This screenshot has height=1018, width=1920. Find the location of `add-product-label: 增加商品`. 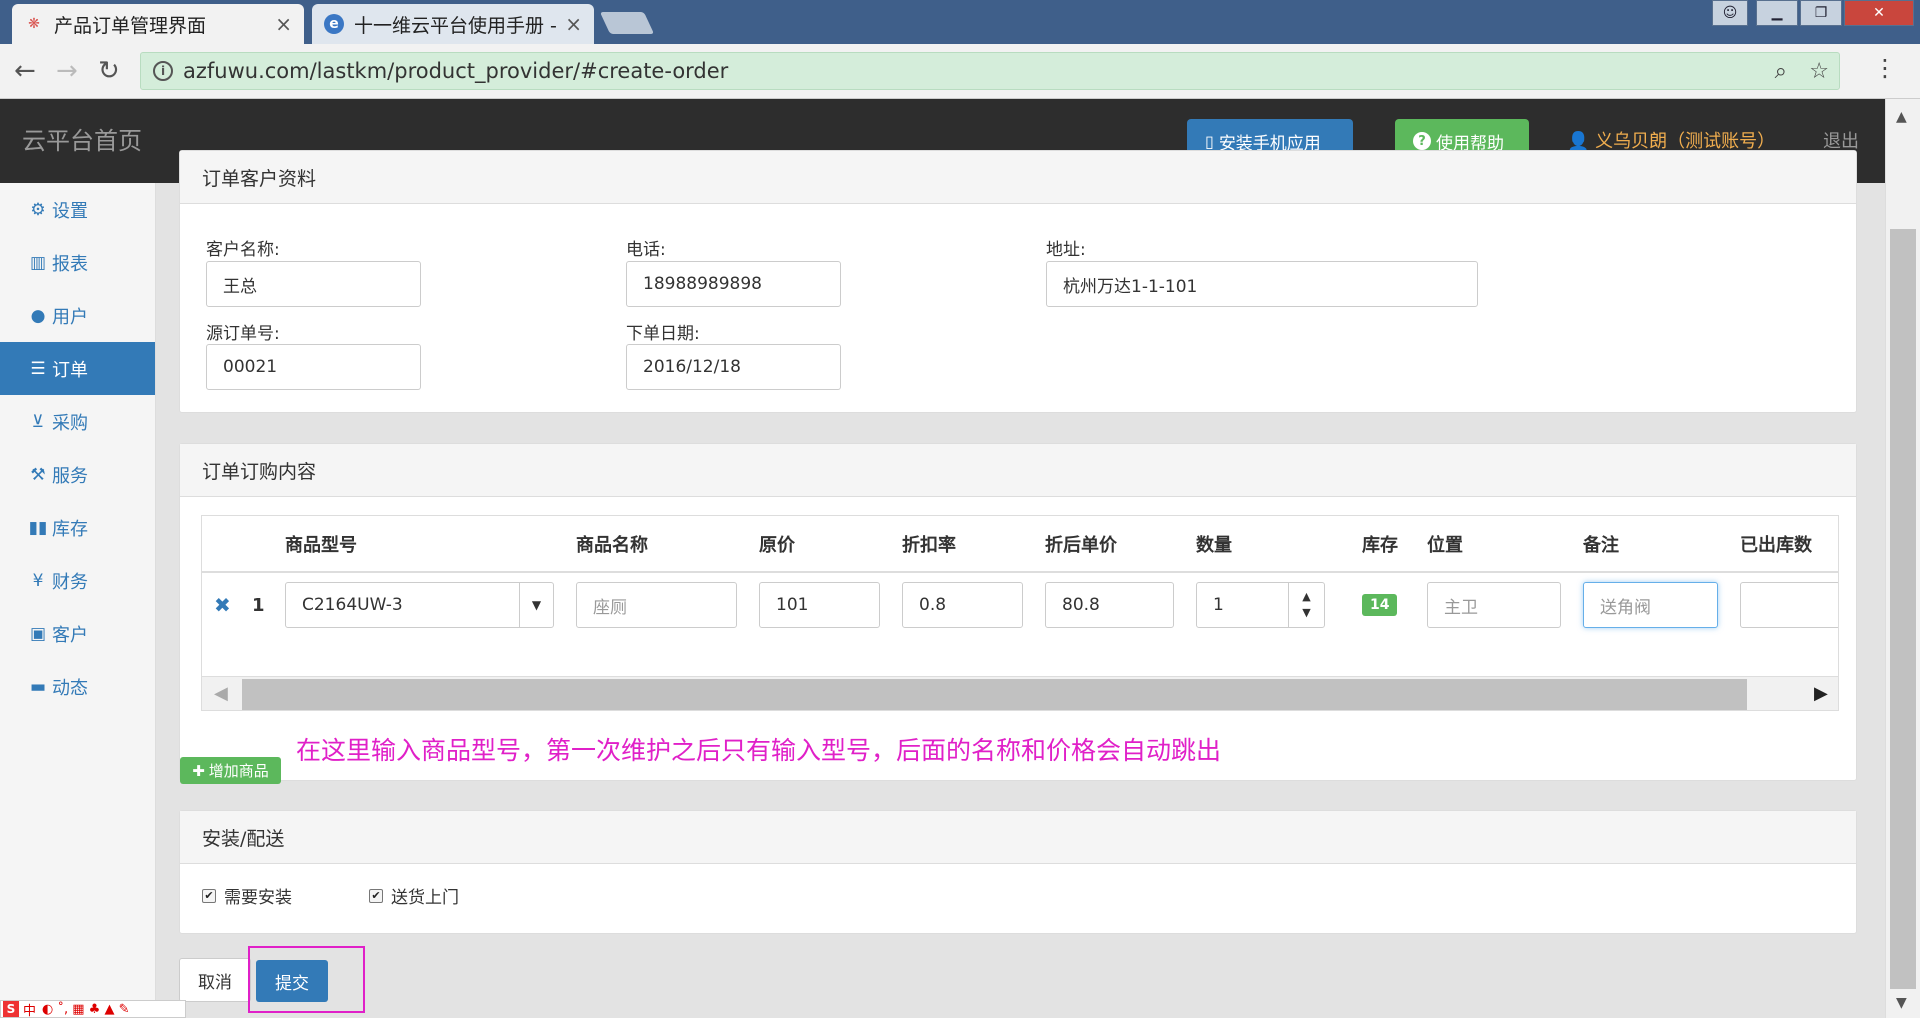

add-product-label: 增加商品 is located at coordinates (238, 771).